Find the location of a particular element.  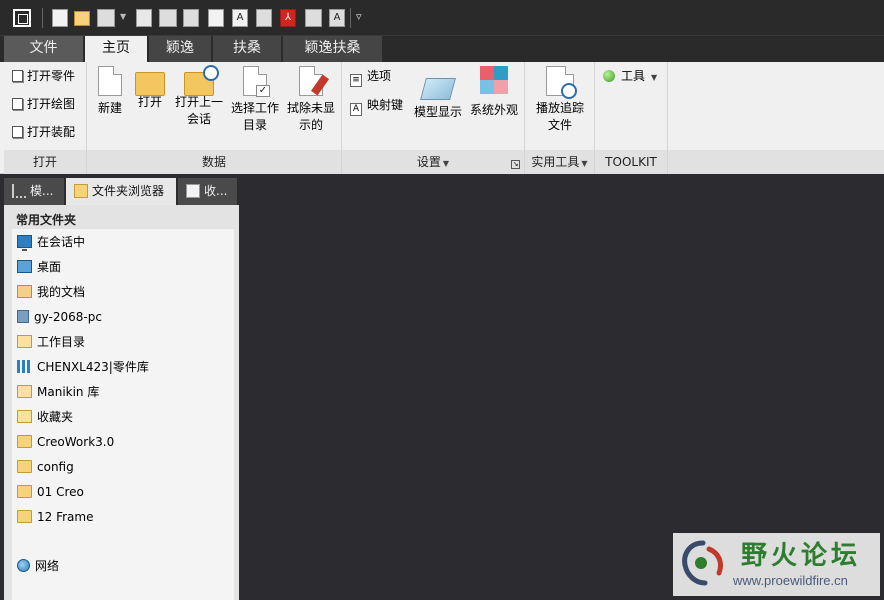

save-copy-icon is located at coordinates (264, 18).